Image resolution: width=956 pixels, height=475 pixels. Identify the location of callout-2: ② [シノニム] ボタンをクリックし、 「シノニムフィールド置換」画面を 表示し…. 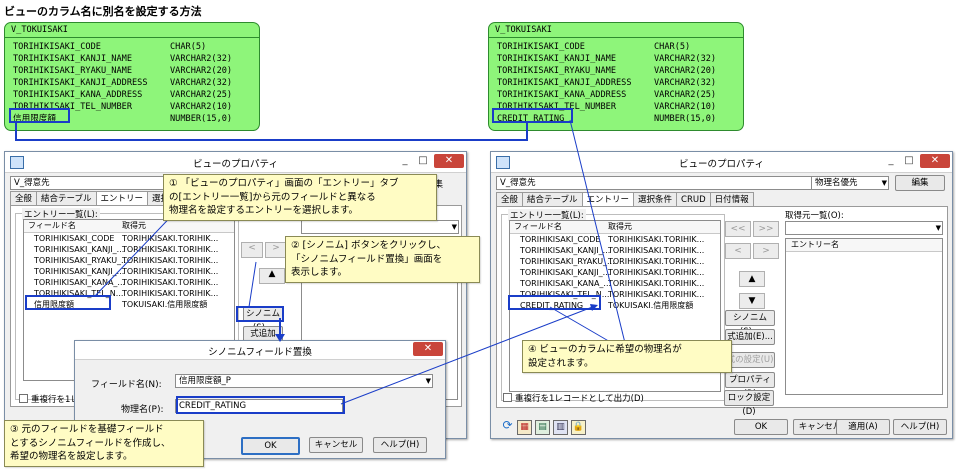
(382, 259).